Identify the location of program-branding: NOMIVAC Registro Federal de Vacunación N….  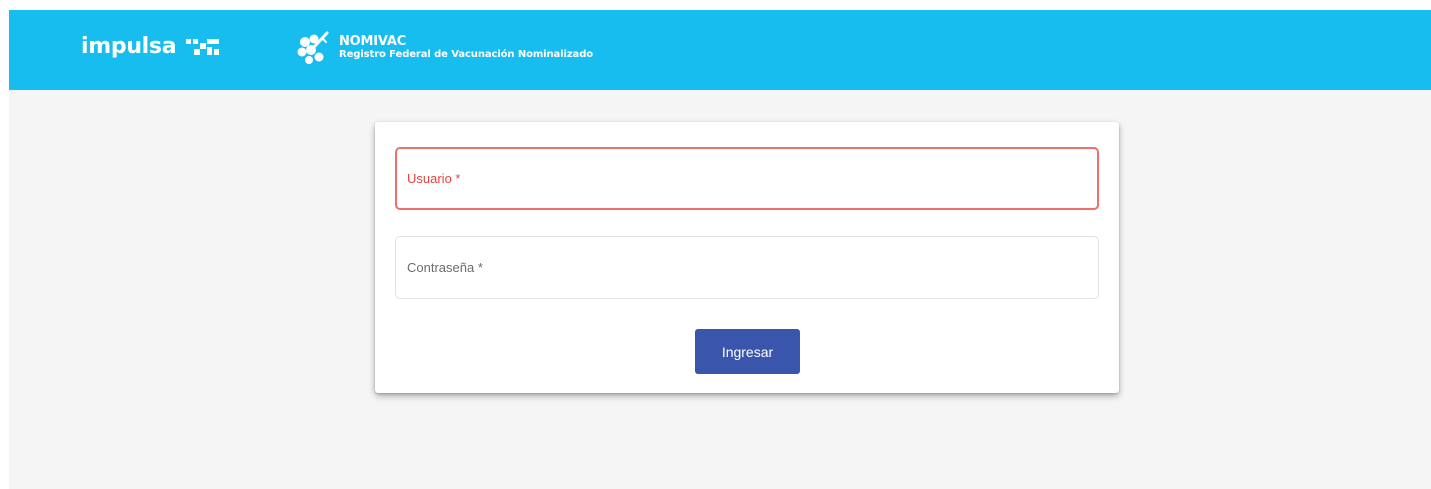
(444, 48).